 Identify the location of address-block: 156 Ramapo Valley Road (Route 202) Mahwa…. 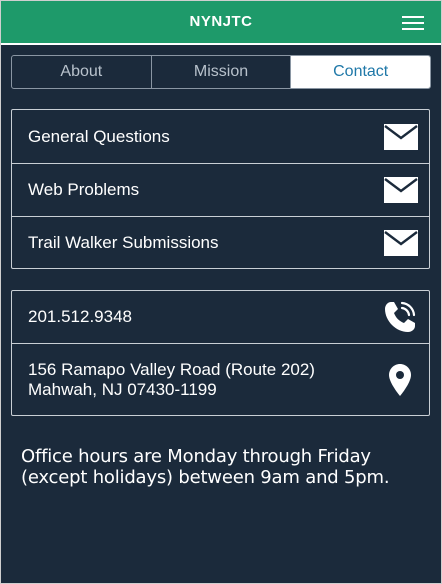
(171, 380).